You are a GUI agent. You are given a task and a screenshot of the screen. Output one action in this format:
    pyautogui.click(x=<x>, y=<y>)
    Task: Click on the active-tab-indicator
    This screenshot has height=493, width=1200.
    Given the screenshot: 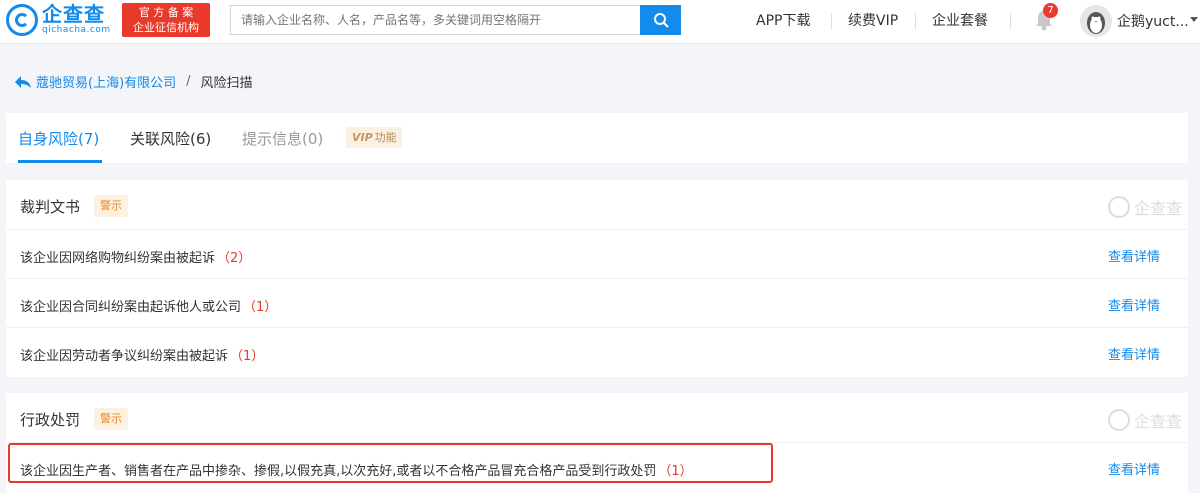 What is the action you would take?
    pyautogui.click(x=60, y=161)
    